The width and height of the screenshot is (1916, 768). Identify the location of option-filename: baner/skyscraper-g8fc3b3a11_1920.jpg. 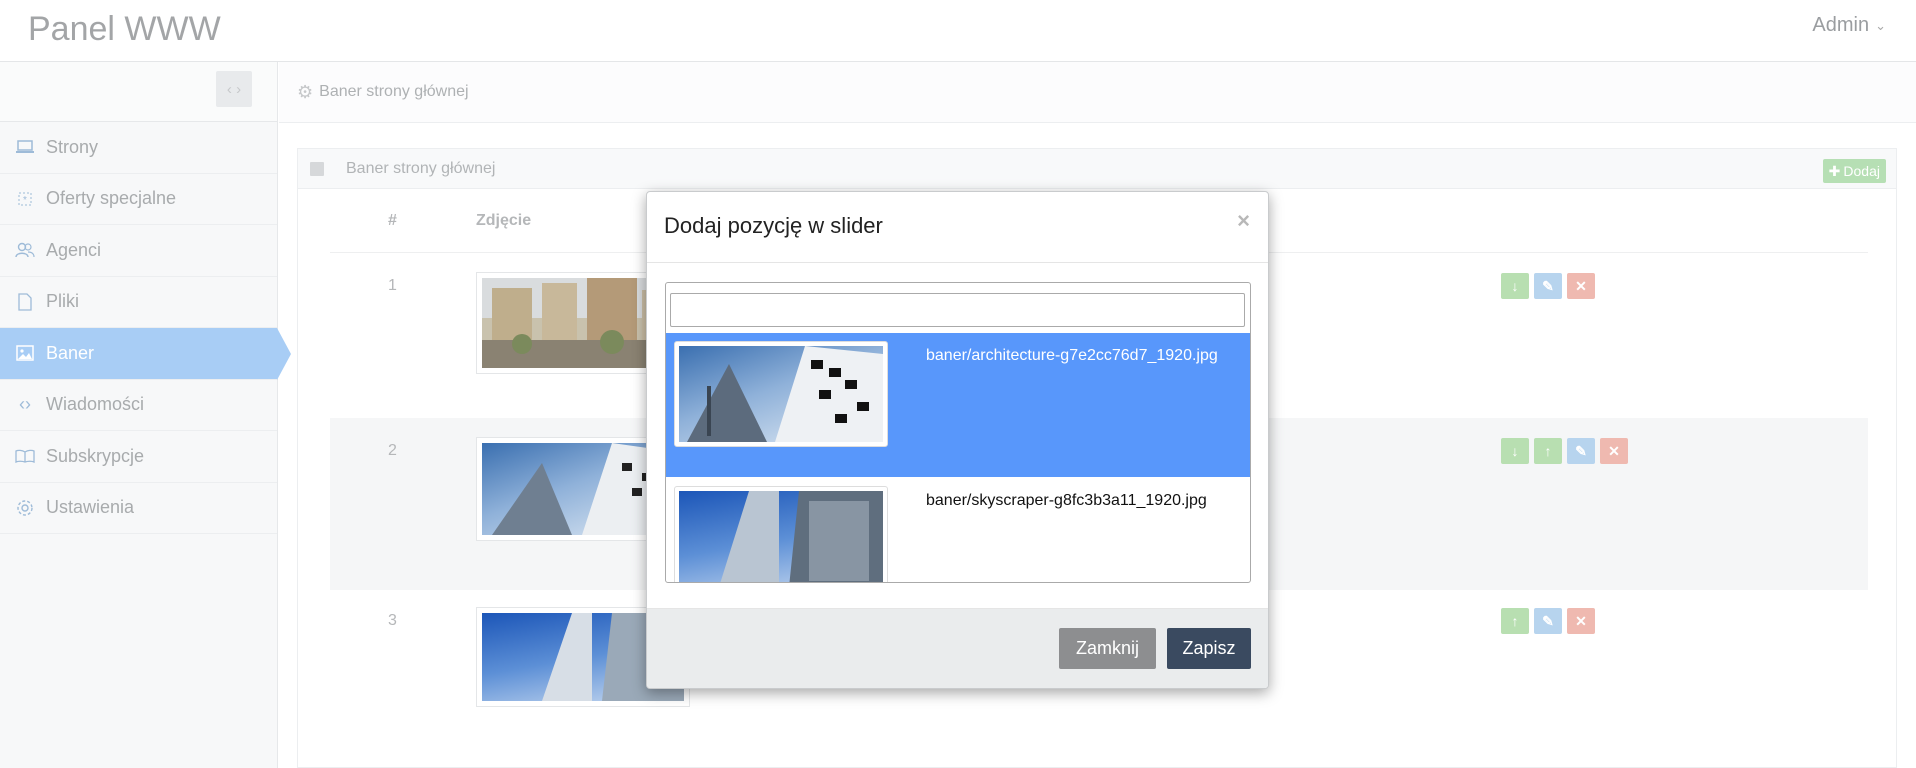
(1066, 500).